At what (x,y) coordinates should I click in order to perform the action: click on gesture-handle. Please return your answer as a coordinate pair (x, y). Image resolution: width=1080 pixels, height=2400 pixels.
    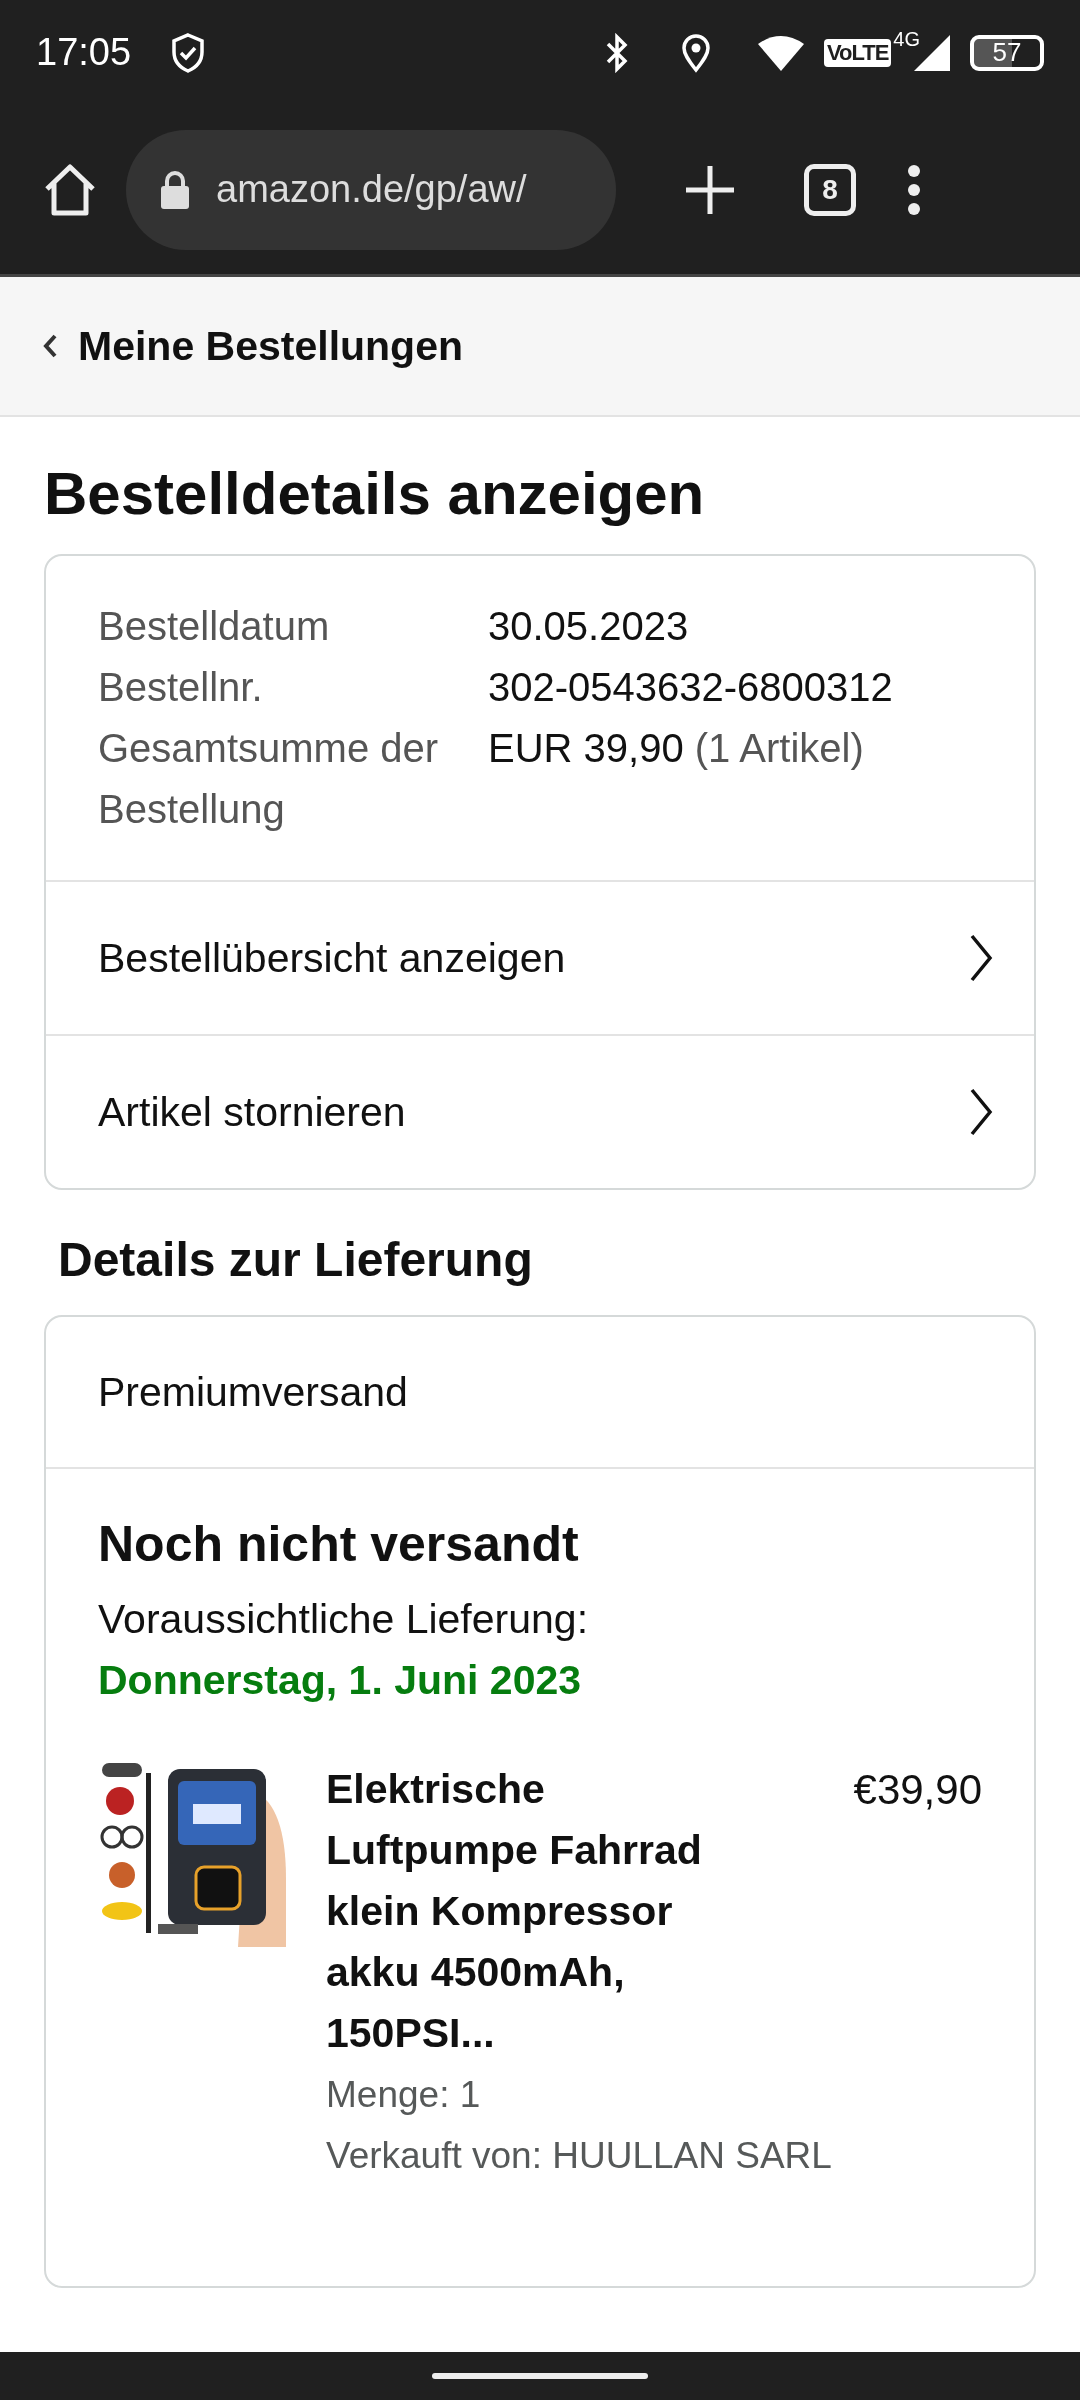
    Looking at the image, I should click on (540, 2376).